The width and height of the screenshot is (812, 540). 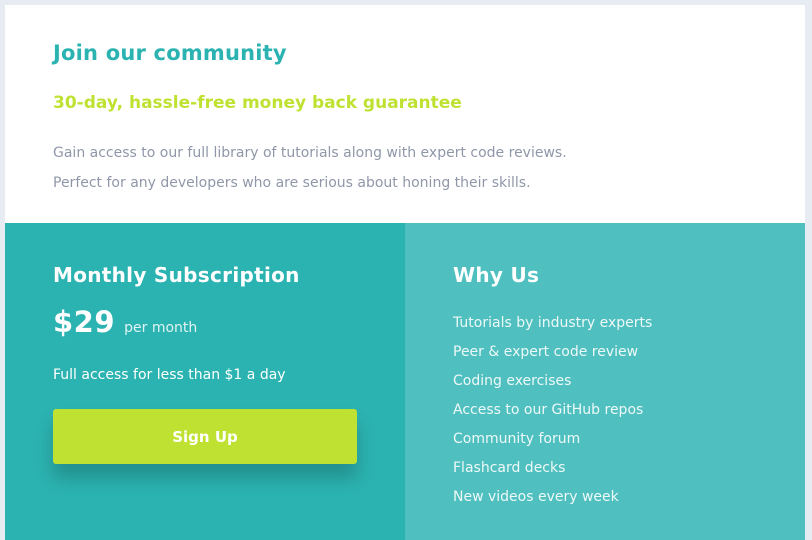 I want to click on list-item: Flashcard decks, so click(x=509, y=468).